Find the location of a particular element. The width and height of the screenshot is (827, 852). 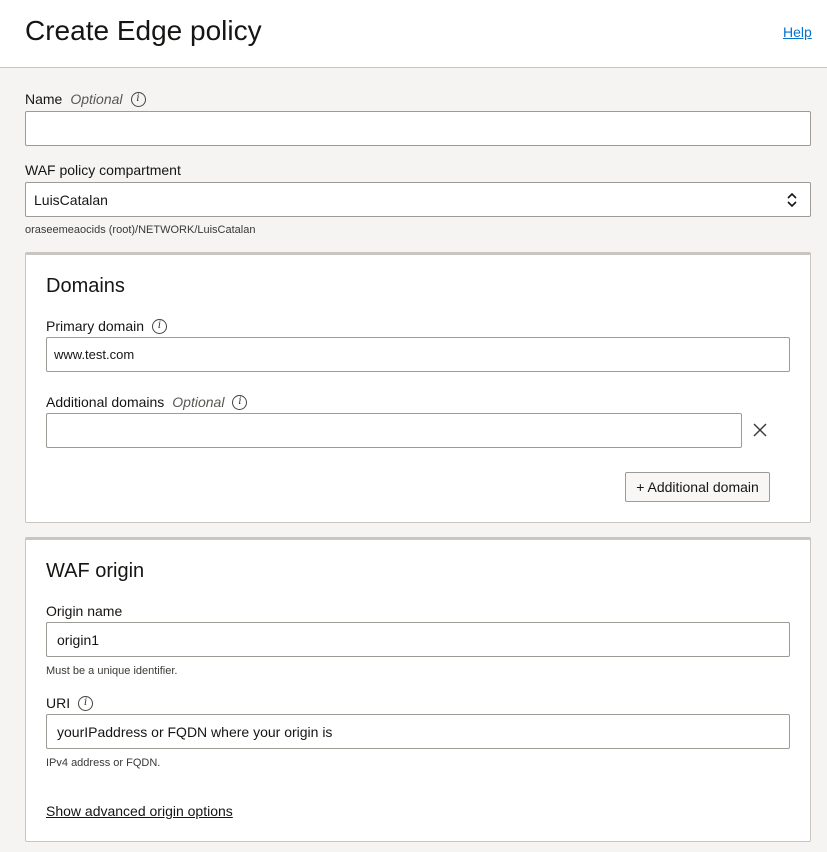

primary-domain-input: www.test.com is located at coordinates (418, 354).